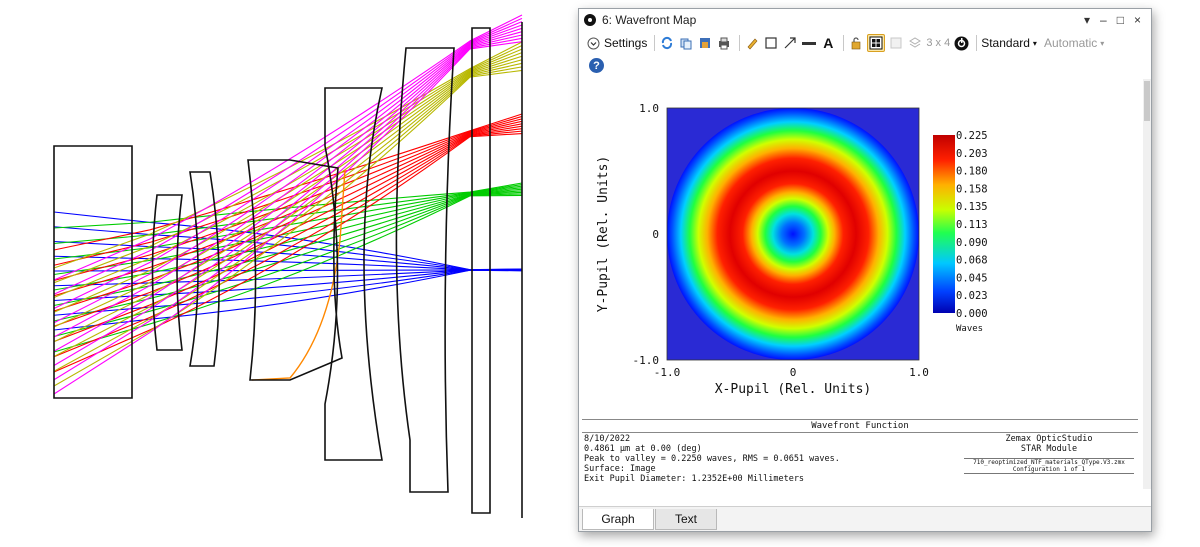 The image size is (1200, 547). What do you see at coordinates (969, 329) in the screenshot?
I see `colorbar-unit-label: Waves` at bounding box center [969, 329].